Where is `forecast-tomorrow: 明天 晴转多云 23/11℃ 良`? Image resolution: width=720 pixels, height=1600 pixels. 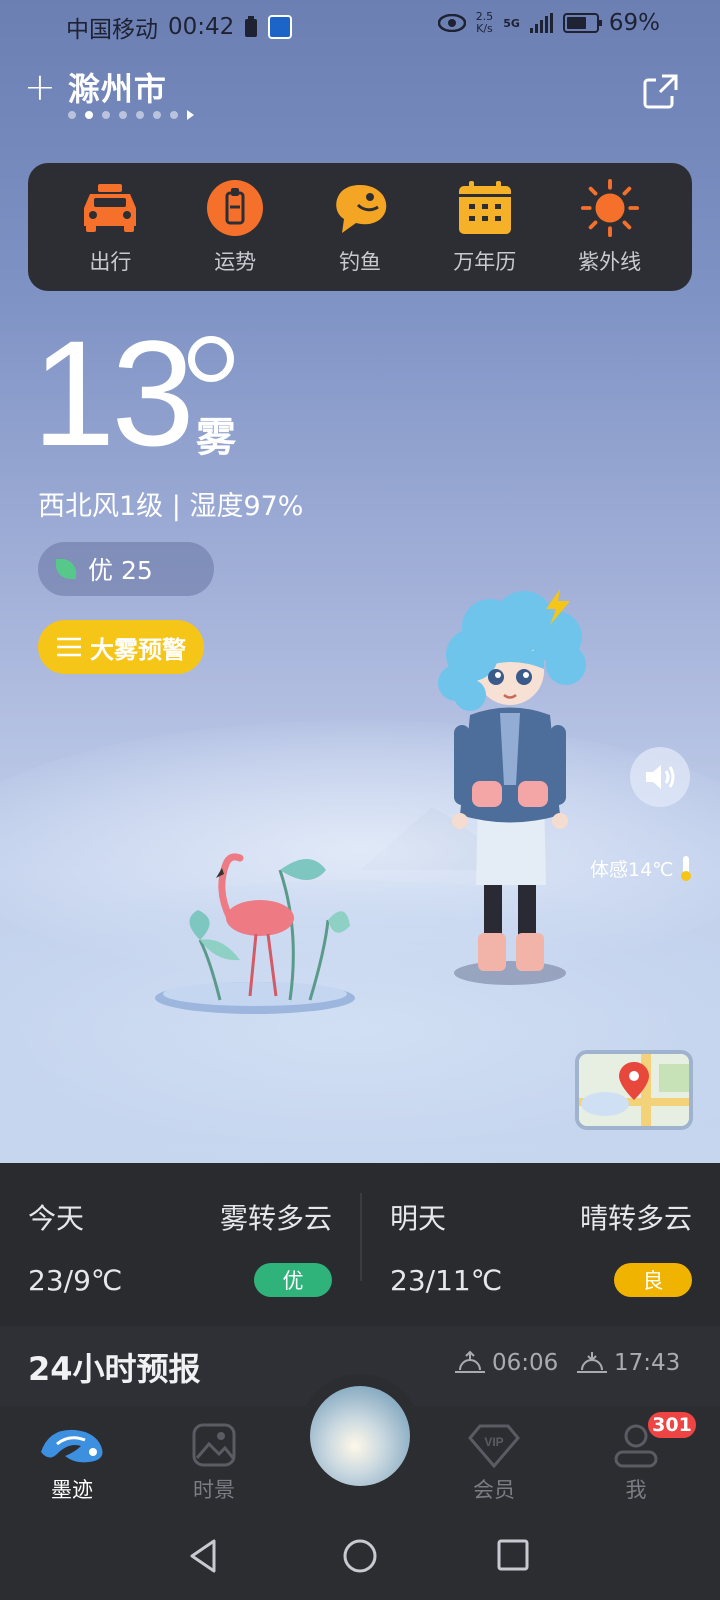
forecast-tomorrow: 明天 晴转多云 23/11℃ 良 is located at coordinates (540, 1245).